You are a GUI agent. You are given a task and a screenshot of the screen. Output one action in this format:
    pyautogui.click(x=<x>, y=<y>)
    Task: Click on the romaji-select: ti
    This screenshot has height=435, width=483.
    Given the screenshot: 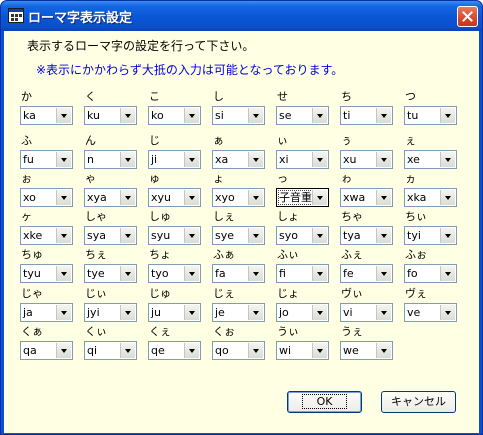 What is the action you would take?
    pyautogui.click(x=366, y=115)
    